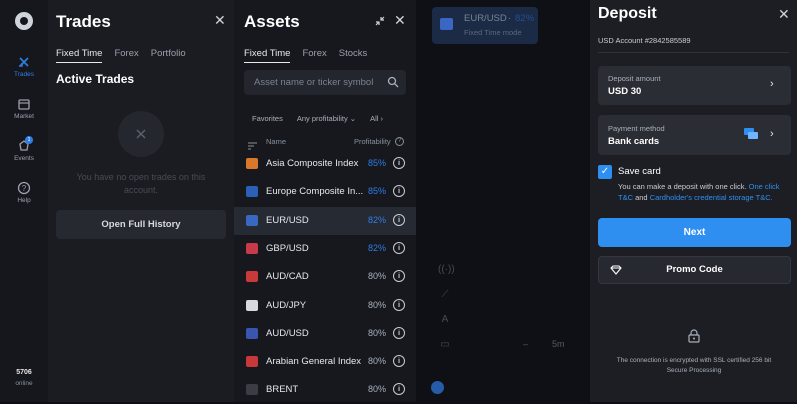 This screenshot has height=404, width=797. Describe the element at coordinates (711, 197) in the screenshot. I see `cardholder-tc-link: Cardholder's credential storage T&C.` at that location.